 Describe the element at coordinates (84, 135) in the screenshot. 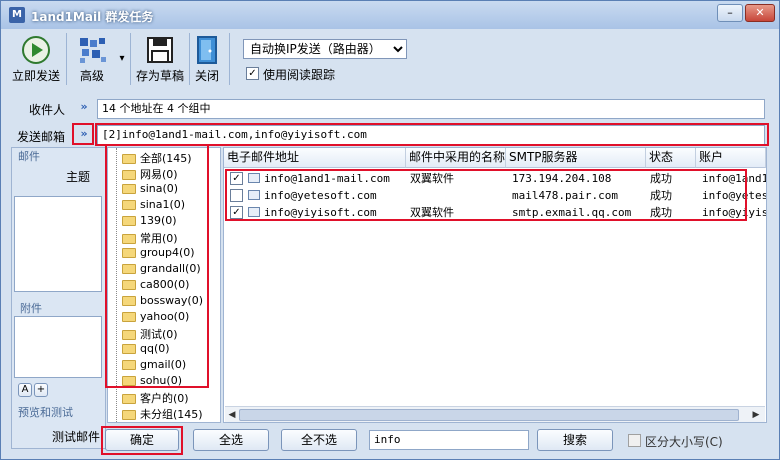

I see `expand-sender-icon: »` at that location.